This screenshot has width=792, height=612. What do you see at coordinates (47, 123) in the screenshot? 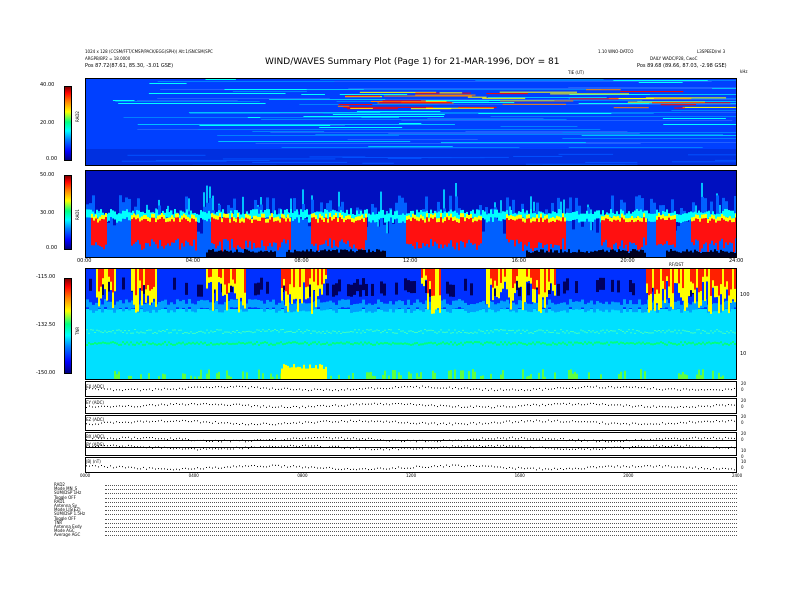
I see `rad2-tick-mid: 20.00` at bounding box center [47, 123].